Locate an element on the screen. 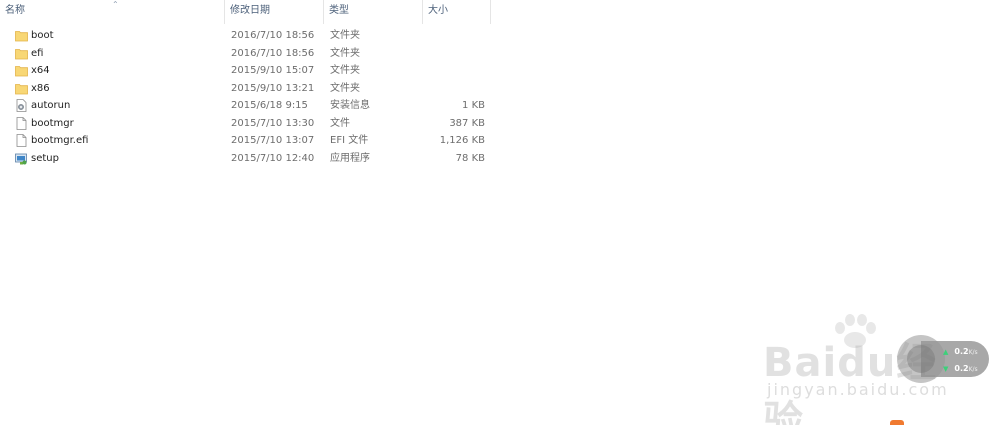 The width and height of the screenshot is (1000, 425). file-type: 应用程序 is located at coordinates (350, 158).